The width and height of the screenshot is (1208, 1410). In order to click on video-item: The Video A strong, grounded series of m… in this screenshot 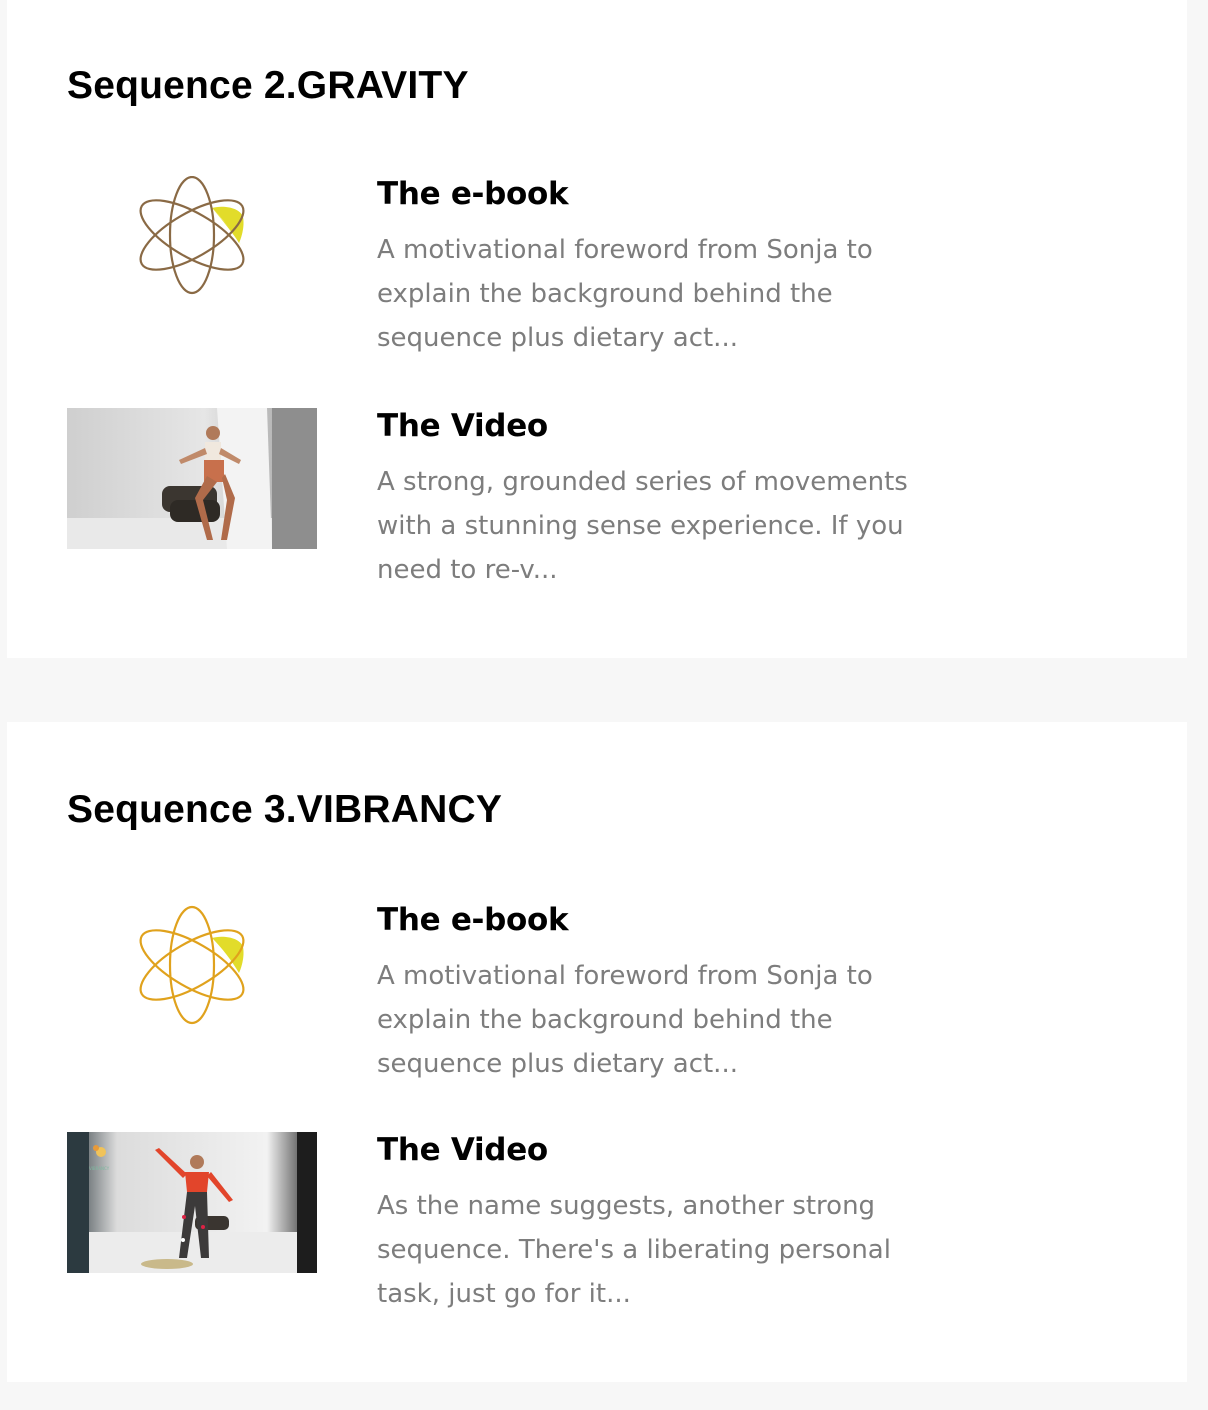, I will do `click(597, 508)`.